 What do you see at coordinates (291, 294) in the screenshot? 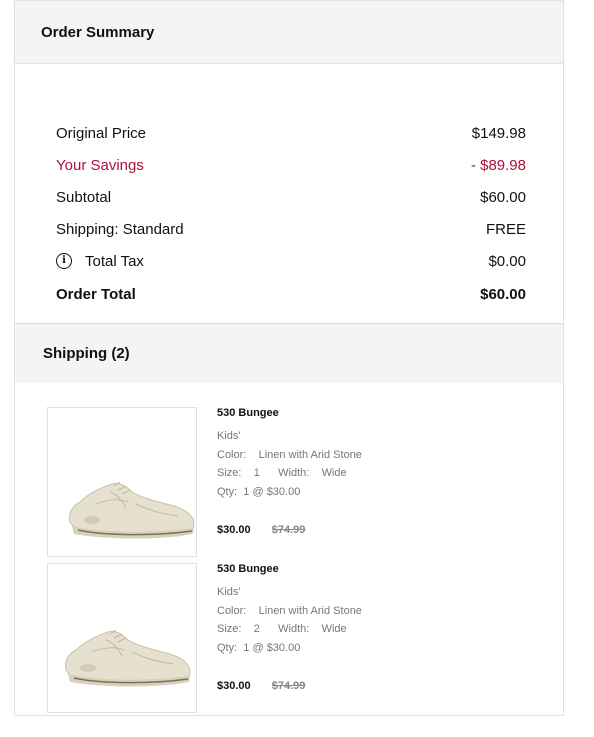
I see `order-total-row: Order Total $60.00` at bounding box center [291, 294].